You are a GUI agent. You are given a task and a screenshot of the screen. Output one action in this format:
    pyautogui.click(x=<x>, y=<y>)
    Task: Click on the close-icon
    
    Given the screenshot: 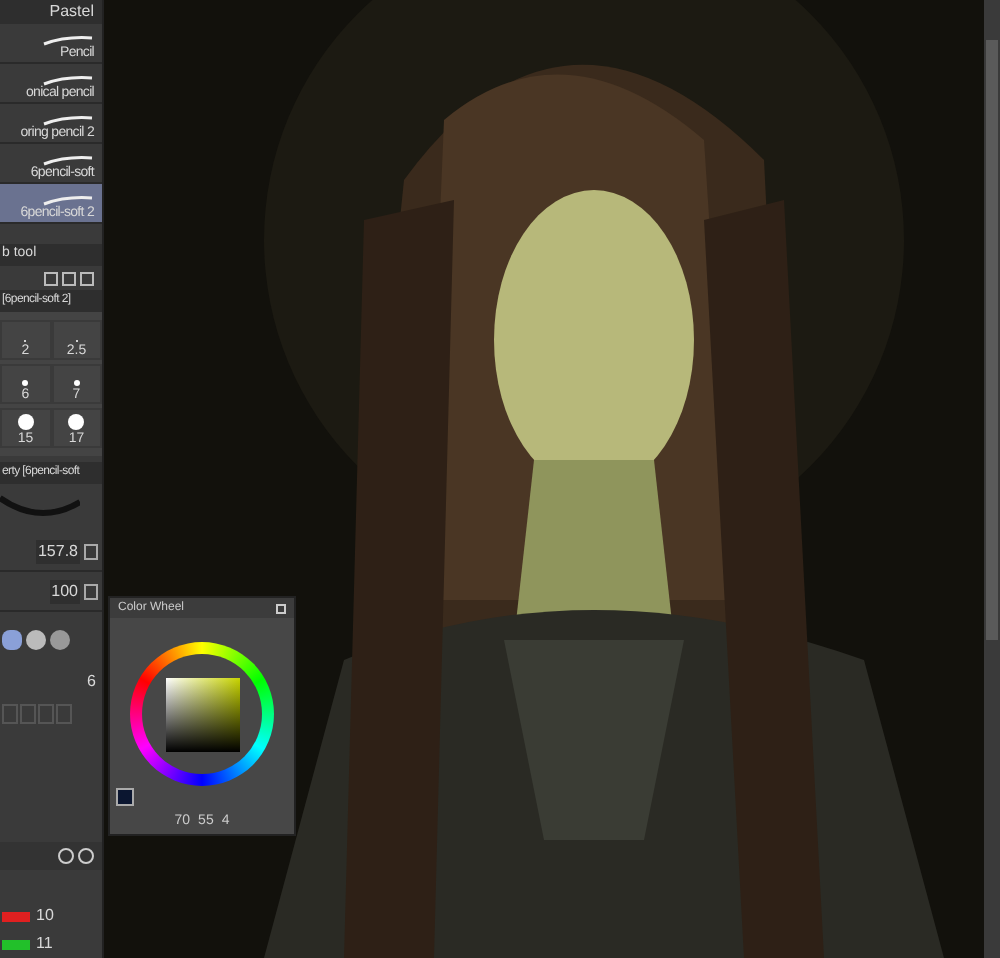 What is the action you would take?
    pyautogui.click(x=281, y=608)
    